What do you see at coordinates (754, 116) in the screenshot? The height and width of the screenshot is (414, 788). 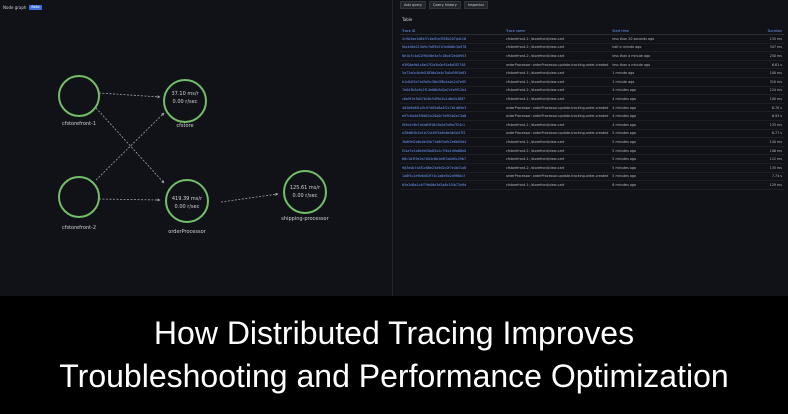 I see `duration-cell: 6.93 s` at bounding box center [754, 116].